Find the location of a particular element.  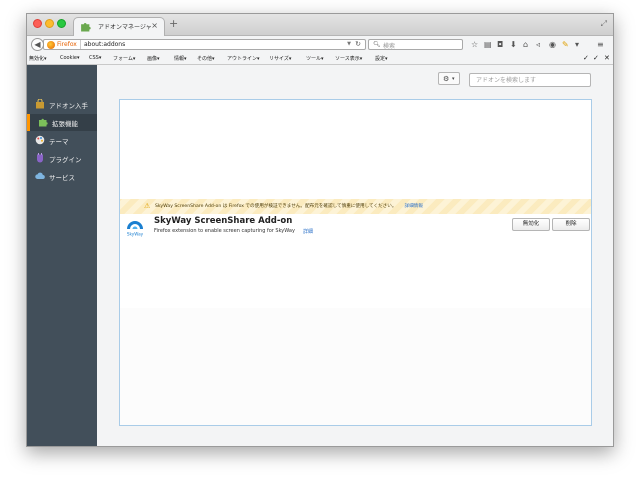

menu-icon: ≡ is located at coordinates (600, 44).